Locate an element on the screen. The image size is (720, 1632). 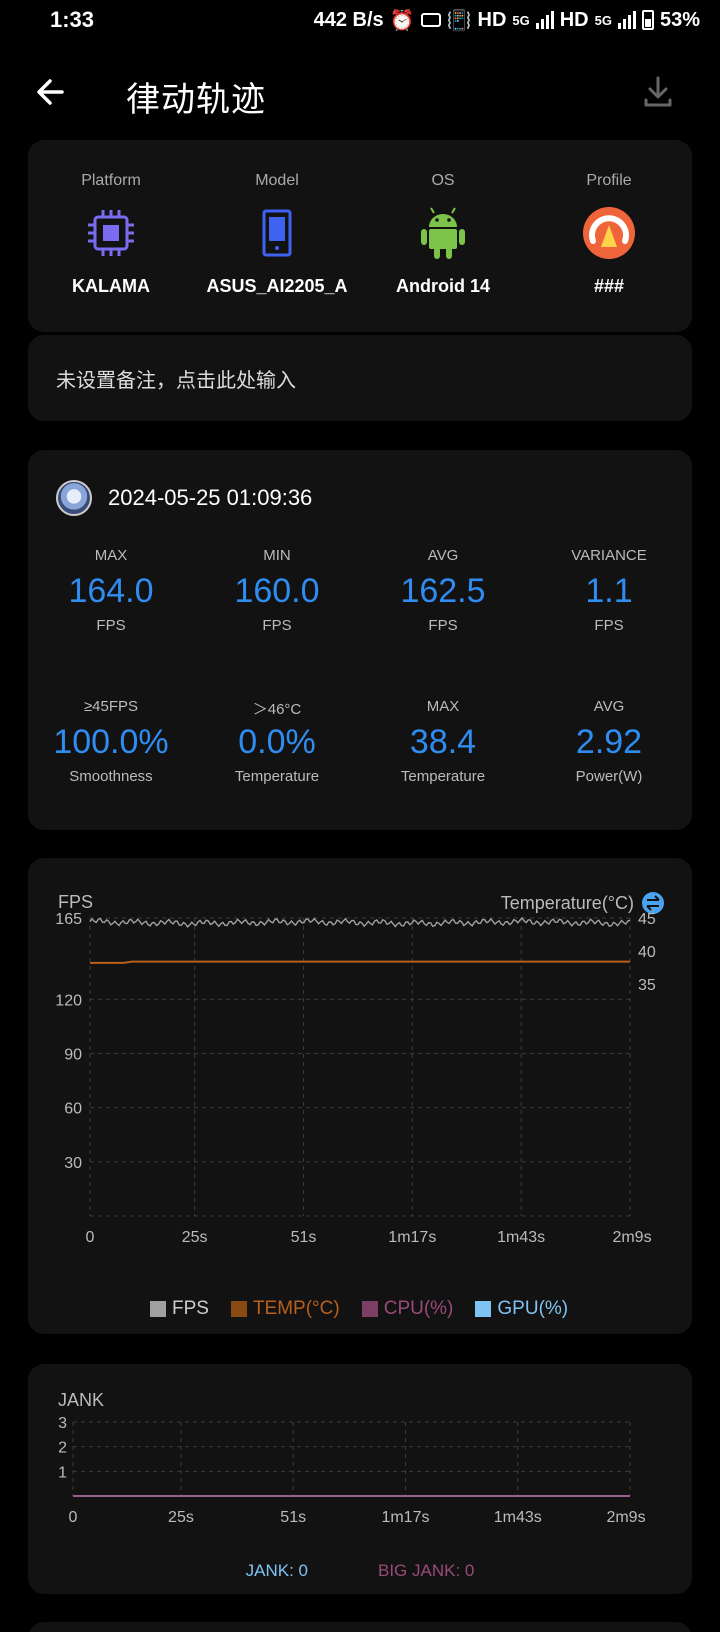
jank-chart: 3 2 1 0 25s 51s 1m17s 1m43s 2m9s is located at coordinates (360, 1487).